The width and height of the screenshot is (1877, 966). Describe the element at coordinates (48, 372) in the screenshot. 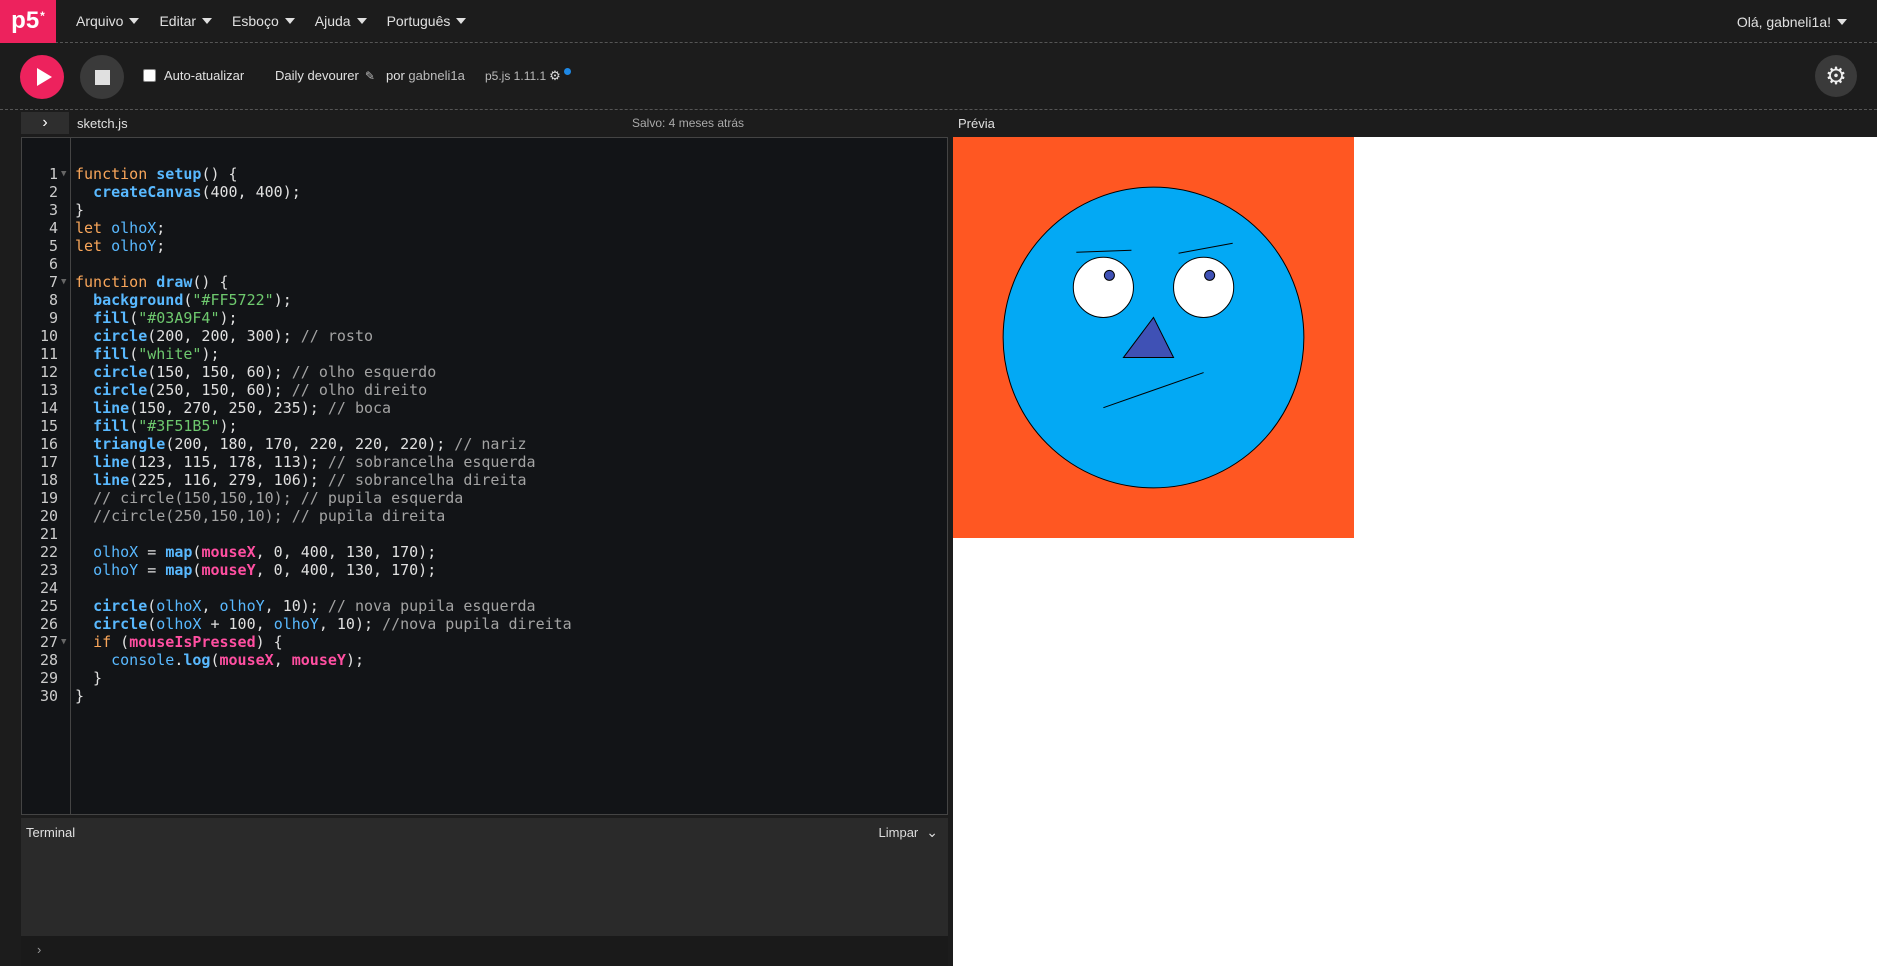

I see `line-number: 12` at that location.